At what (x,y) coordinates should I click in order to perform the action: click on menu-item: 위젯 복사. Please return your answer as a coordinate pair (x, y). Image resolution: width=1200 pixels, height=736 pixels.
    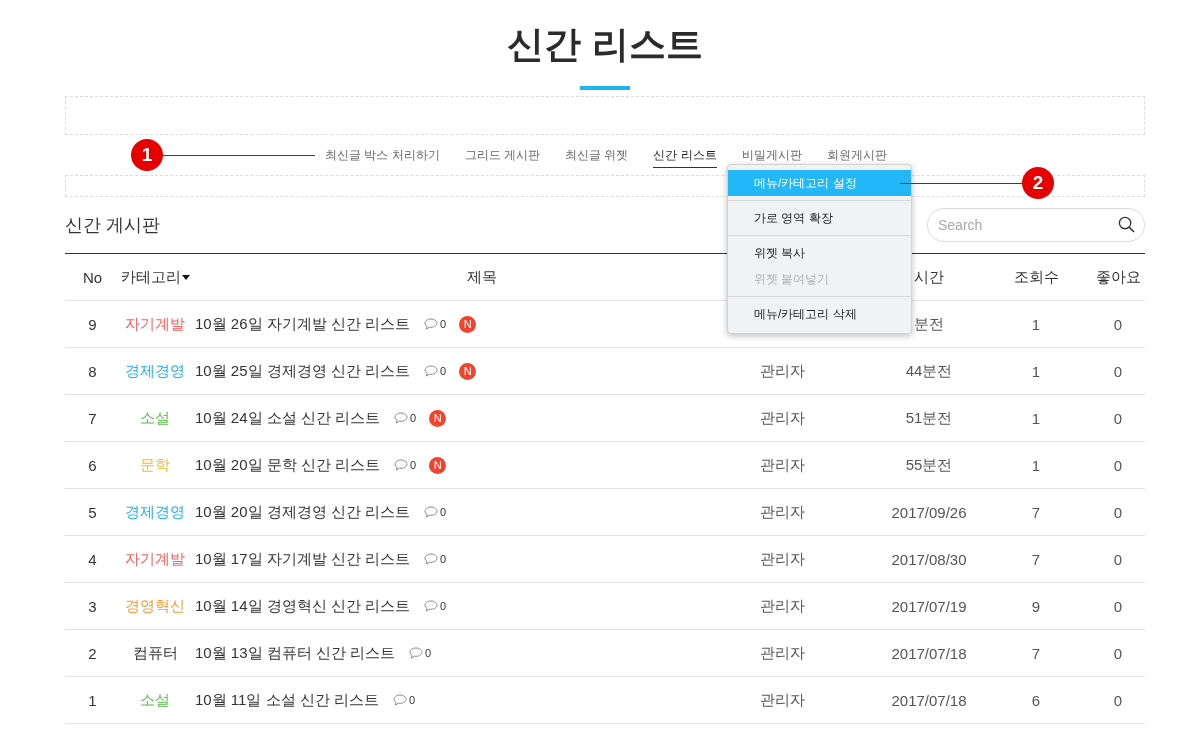
    Looking at the image, I should click on (819, 253).